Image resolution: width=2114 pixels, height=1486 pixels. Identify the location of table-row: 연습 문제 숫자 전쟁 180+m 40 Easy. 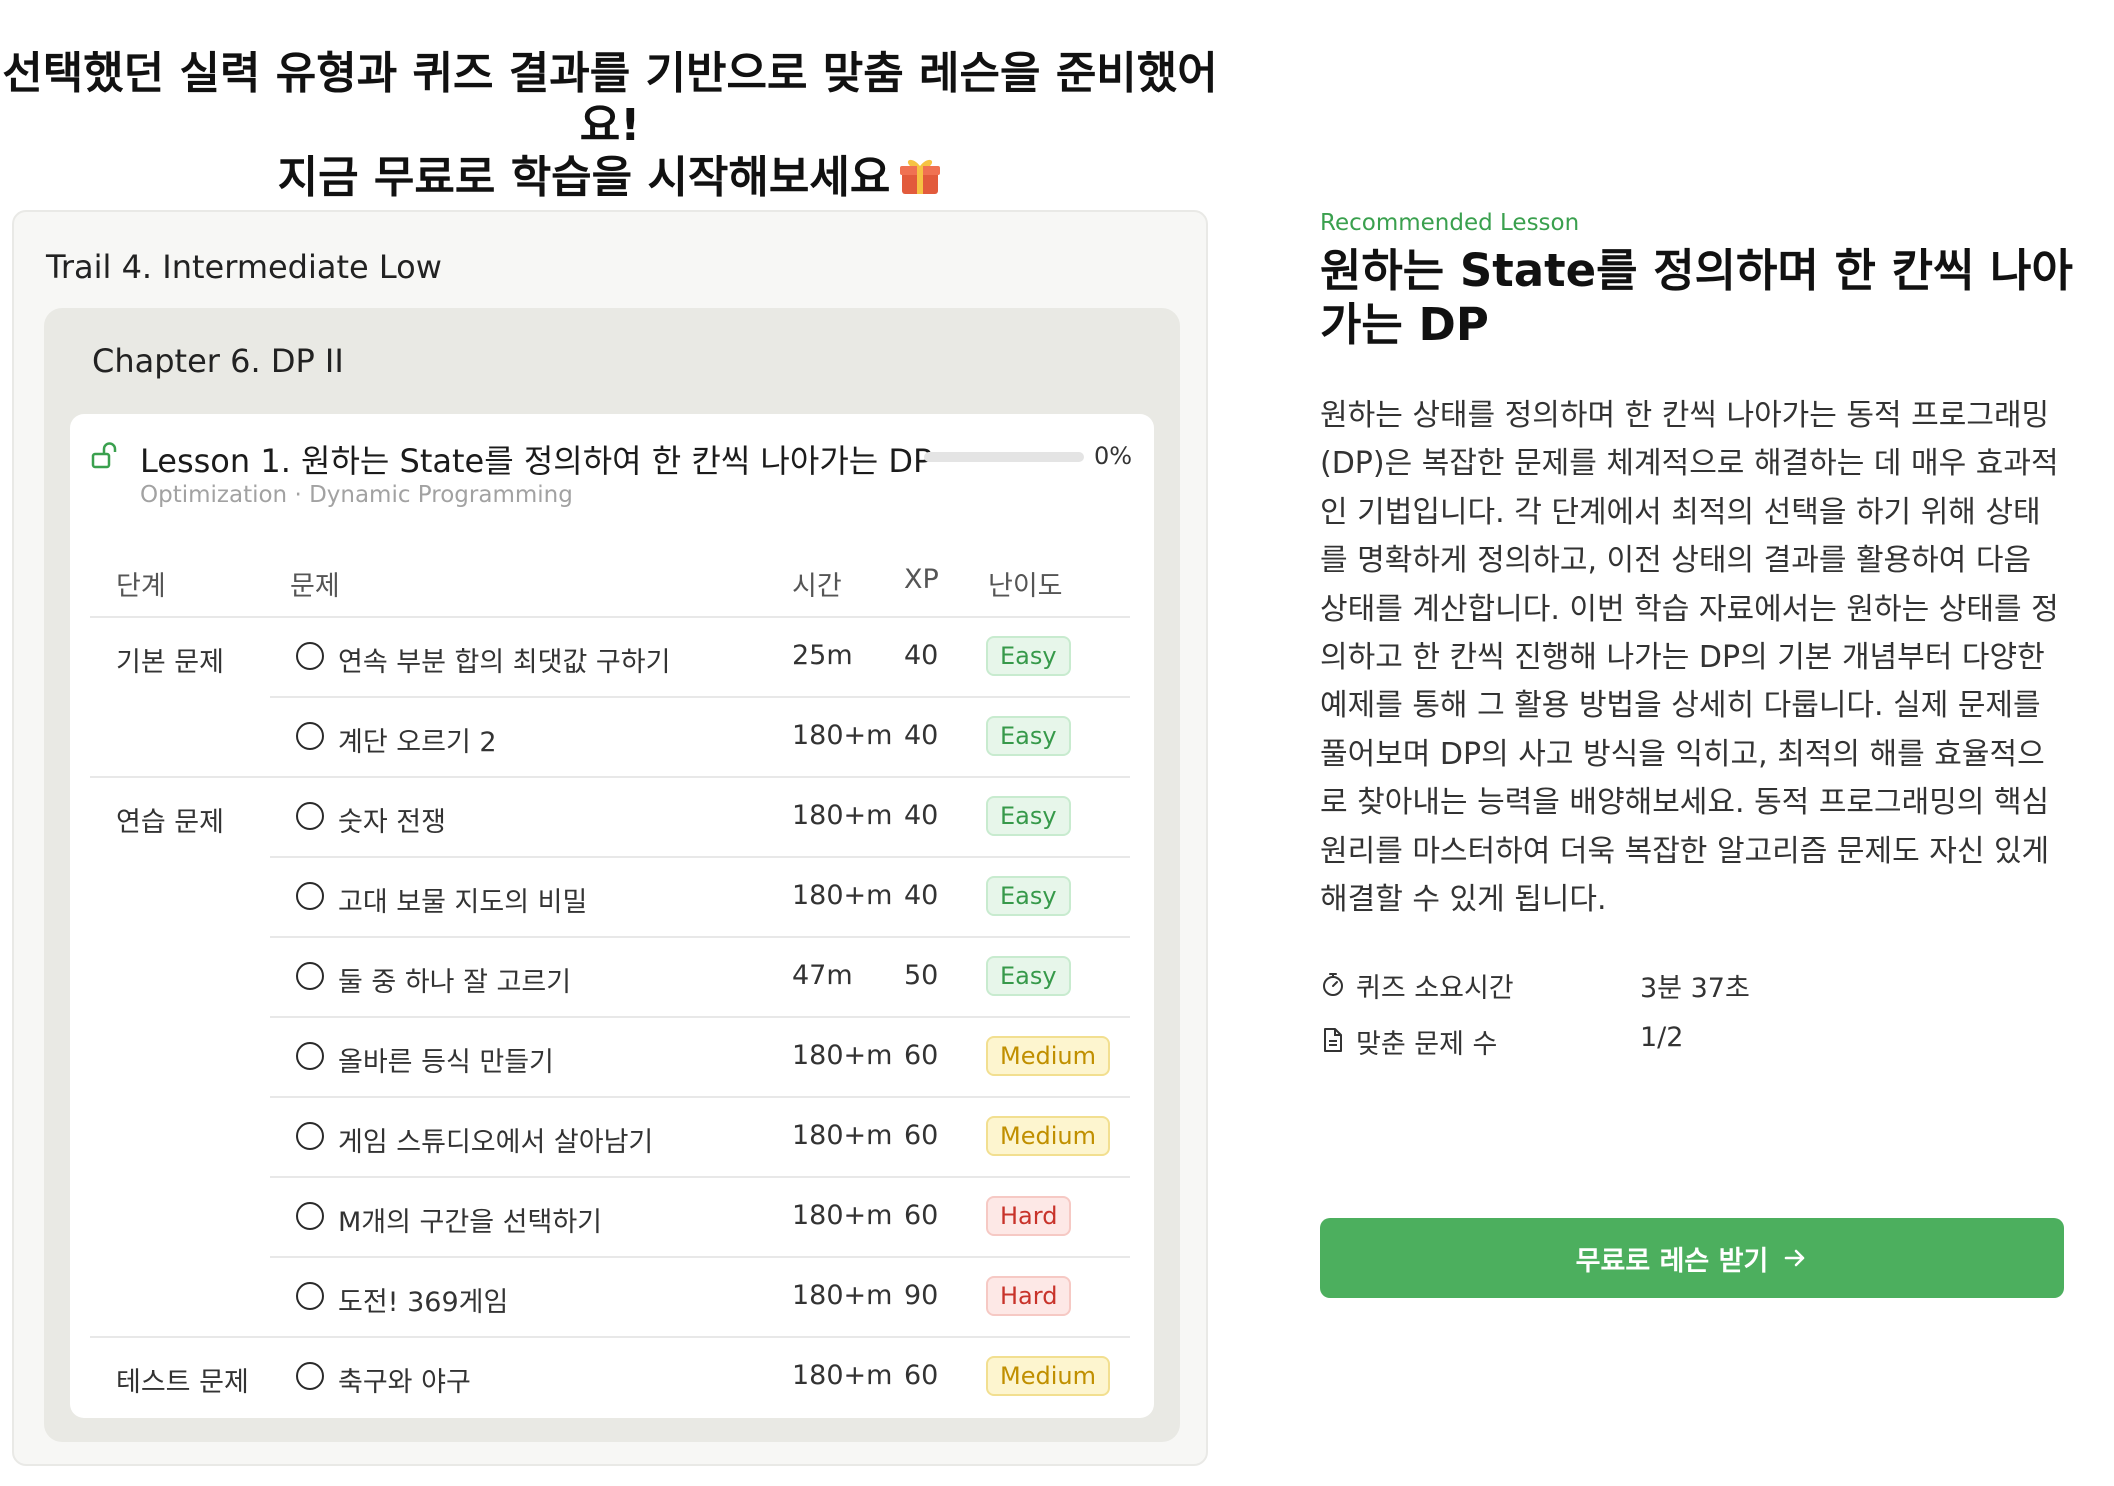
(610, 816).